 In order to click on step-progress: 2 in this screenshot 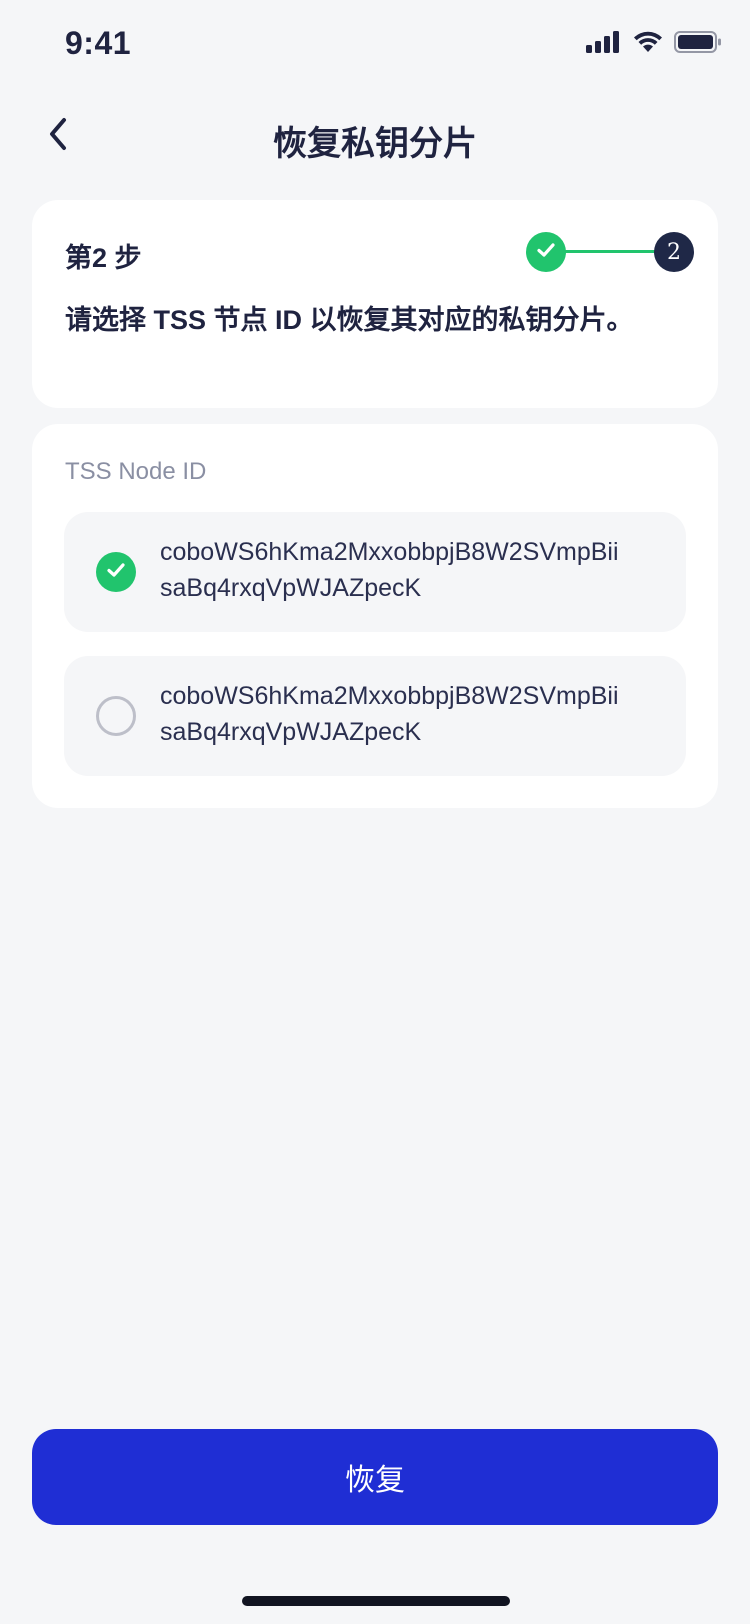, I will do `click(610, 252)`.